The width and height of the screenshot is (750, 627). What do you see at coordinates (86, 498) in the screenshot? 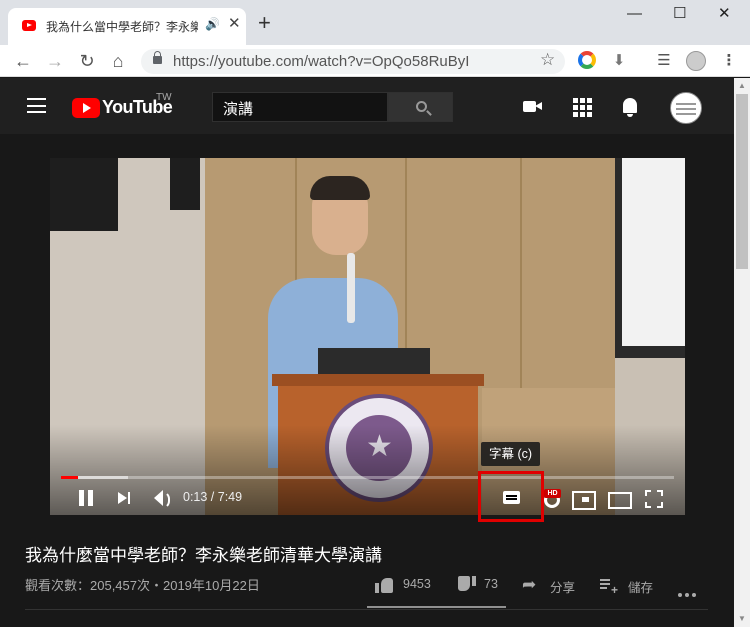
I see `pause-icon` at bounding box center [86, 498].